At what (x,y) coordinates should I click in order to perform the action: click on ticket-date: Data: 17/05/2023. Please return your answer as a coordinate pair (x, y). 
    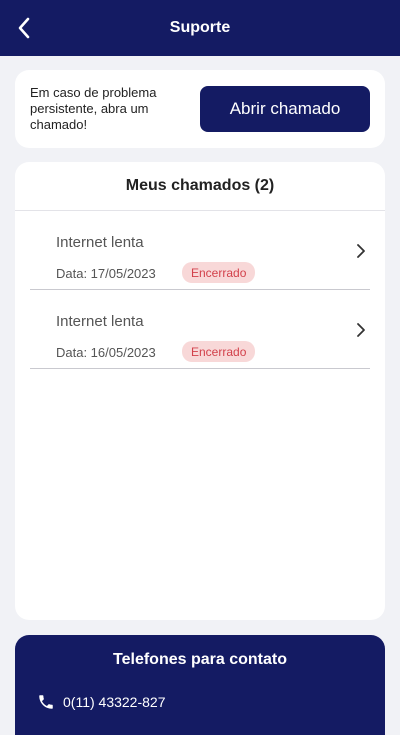
    Looking at the image, I should click on (106, 273).